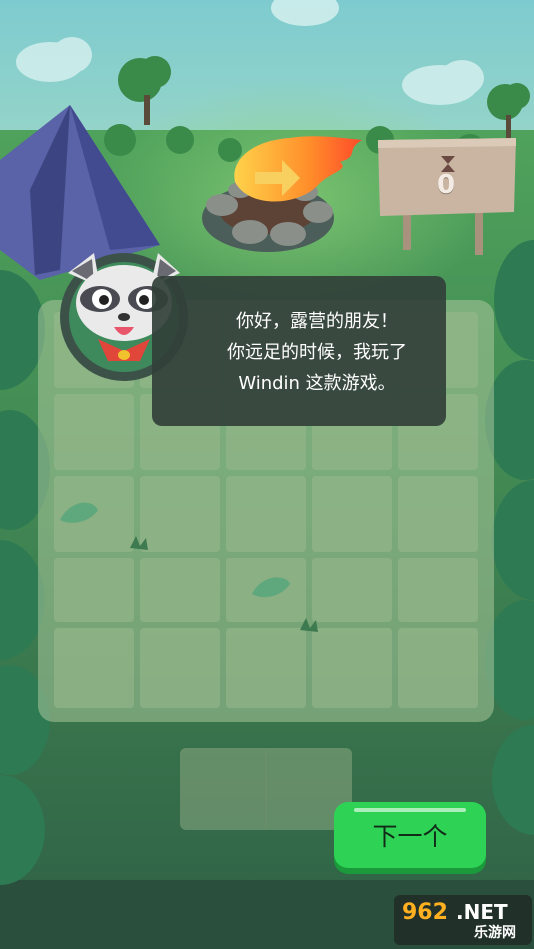  Describe the element at coordinates (317, 321) in the screenshot. I see `dialog-line: 你好，露营的朋友！` at that location.